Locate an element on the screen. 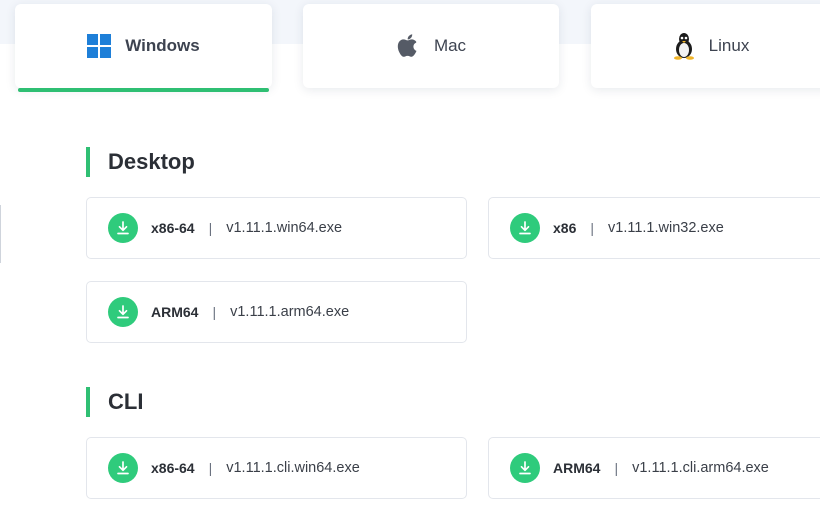  tab-linux: Linux is located at coordinates (705, 46).